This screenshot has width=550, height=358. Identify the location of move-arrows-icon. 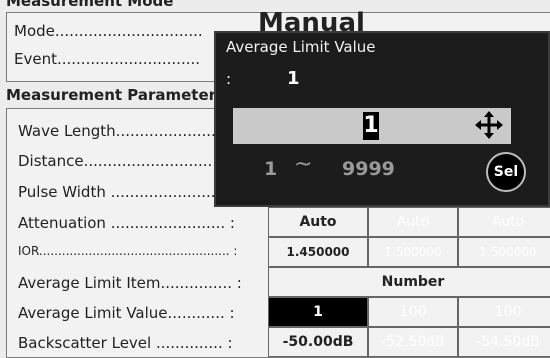
(489, 125).